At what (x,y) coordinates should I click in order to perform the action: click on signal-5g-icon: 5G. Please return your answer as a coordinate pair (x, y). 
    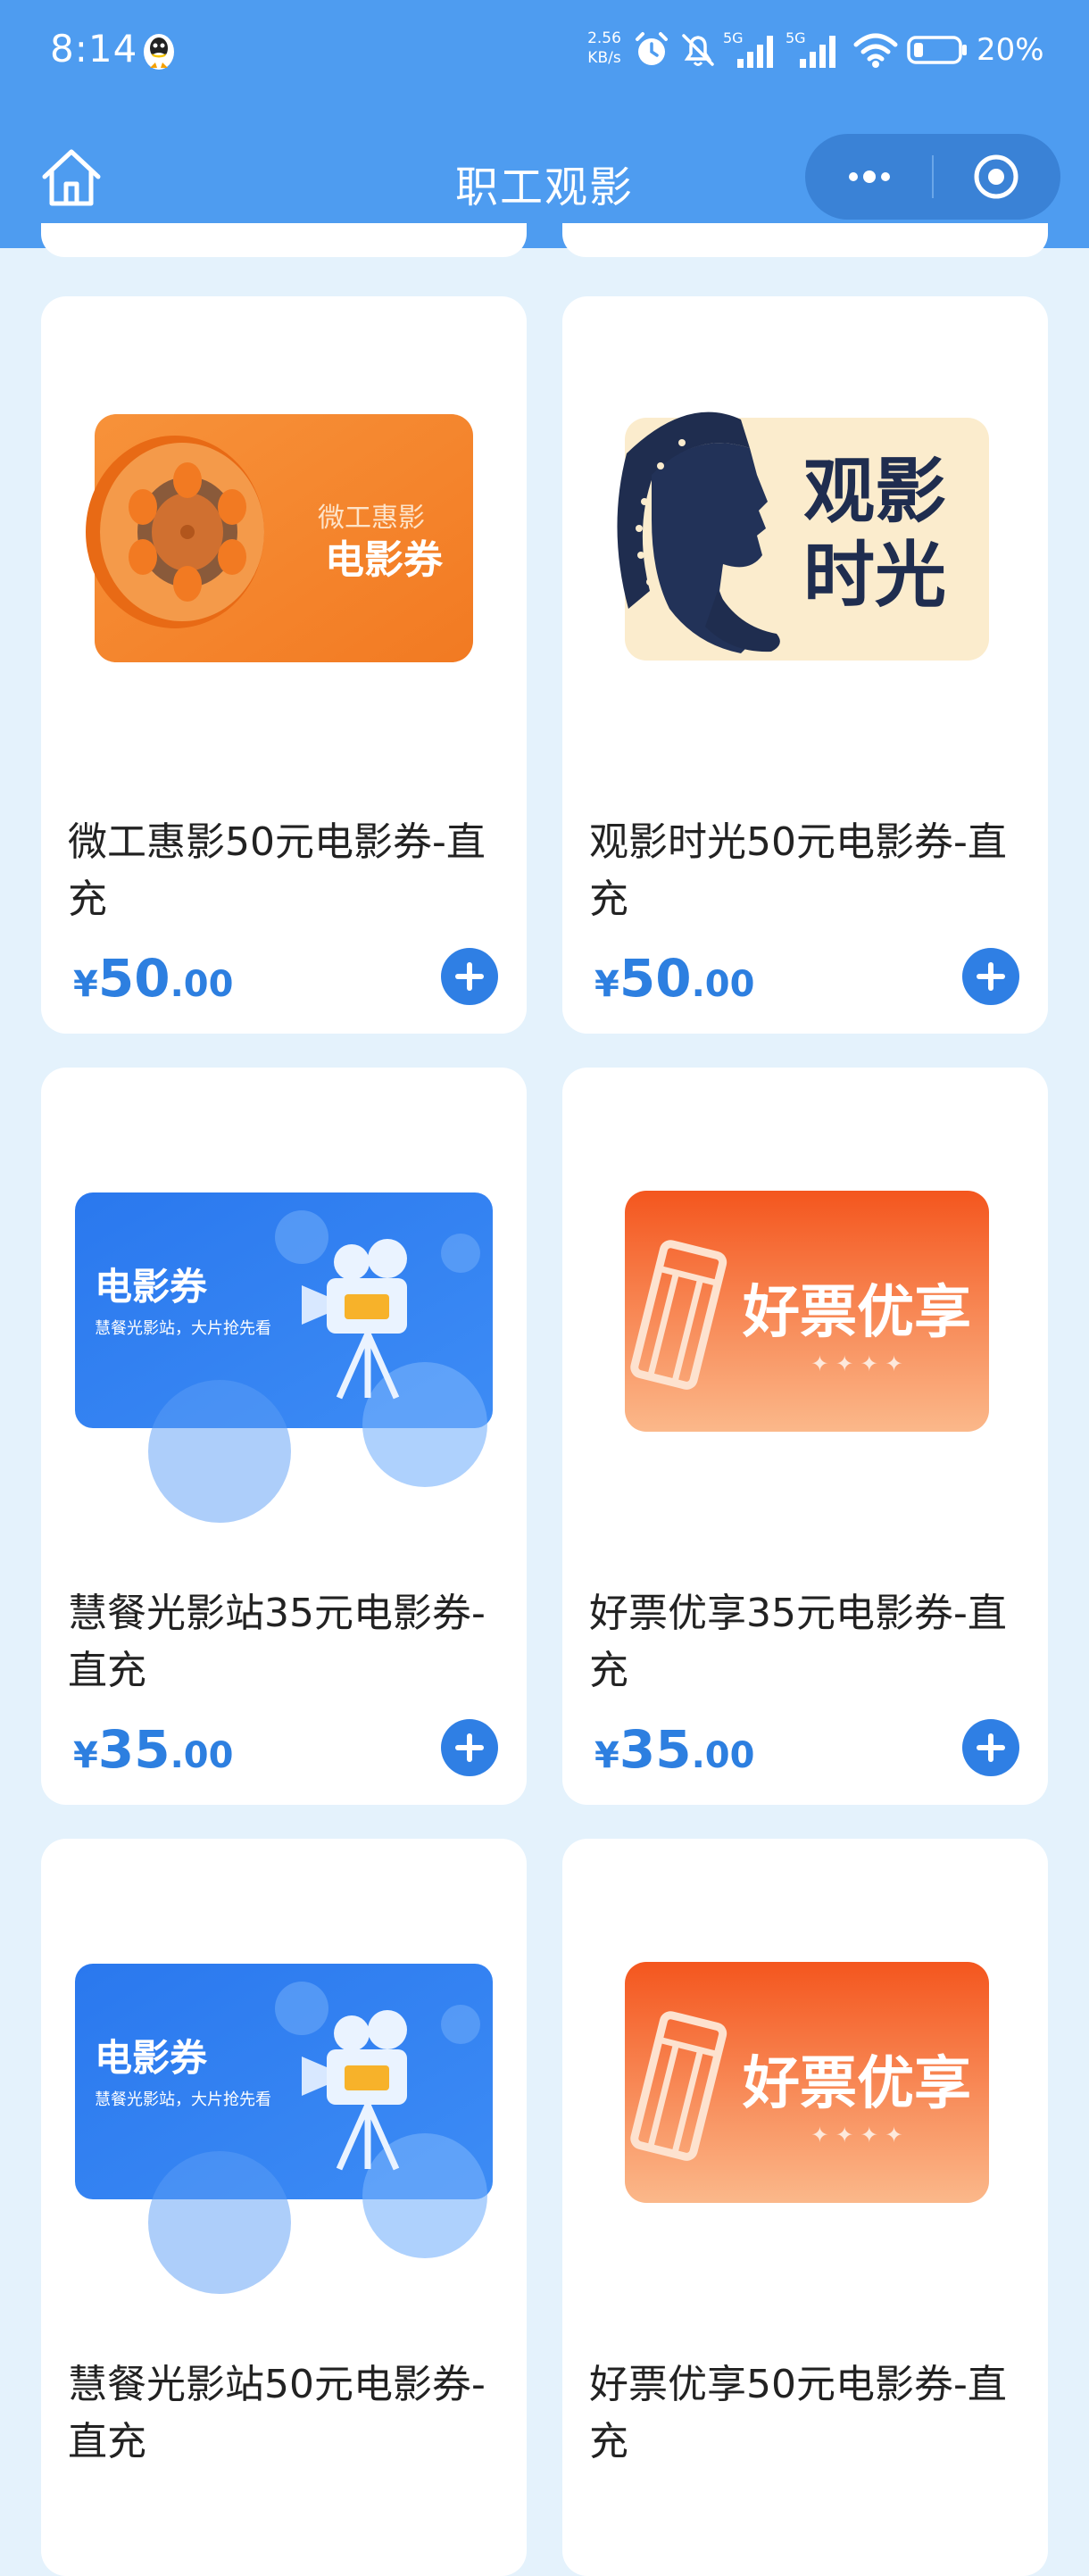
    Looking at the image, I should click on (748, 49).